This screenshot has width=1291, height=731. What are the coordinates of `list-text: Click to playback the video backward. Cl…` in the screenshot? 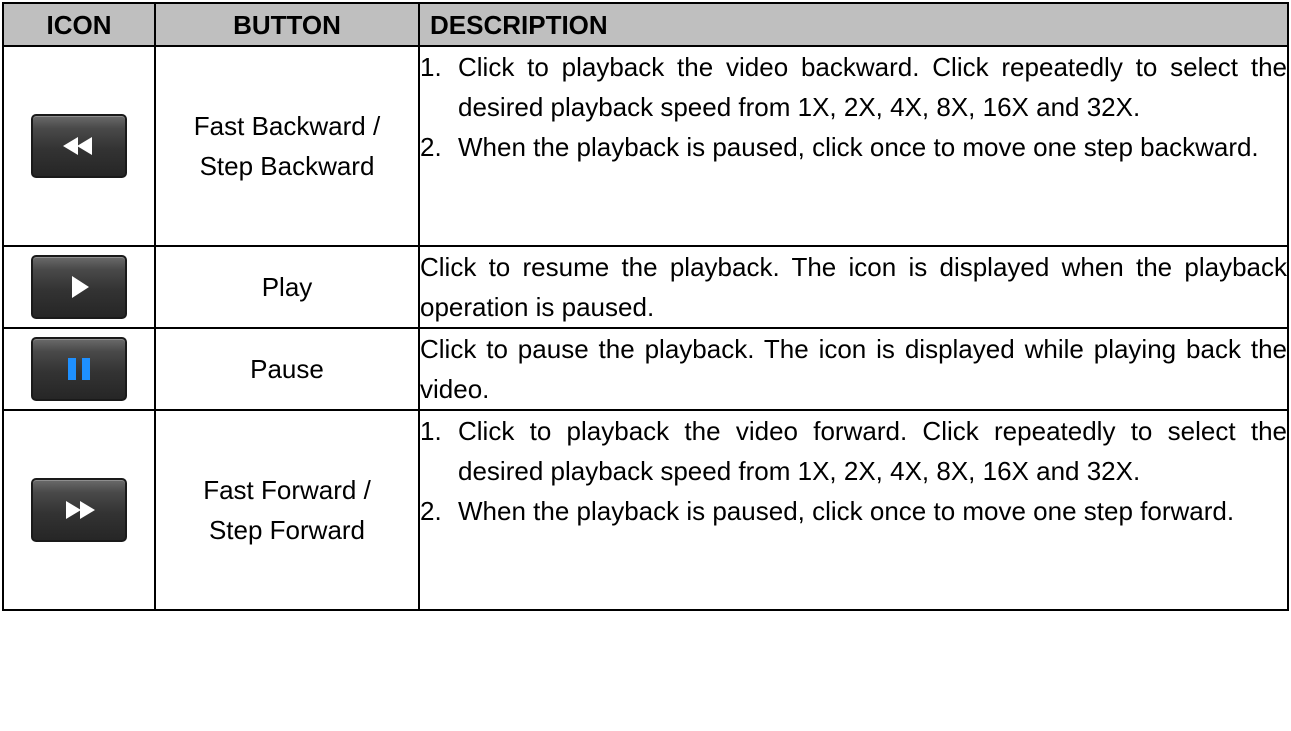 It's located at (872, 87).